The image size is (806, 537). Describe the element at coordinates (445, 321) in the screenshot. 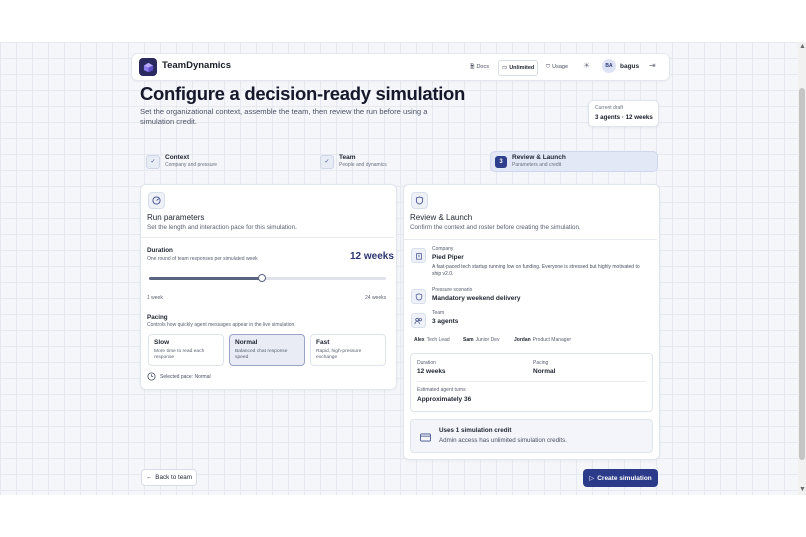

I see `team-value: 3 agents` at that location.